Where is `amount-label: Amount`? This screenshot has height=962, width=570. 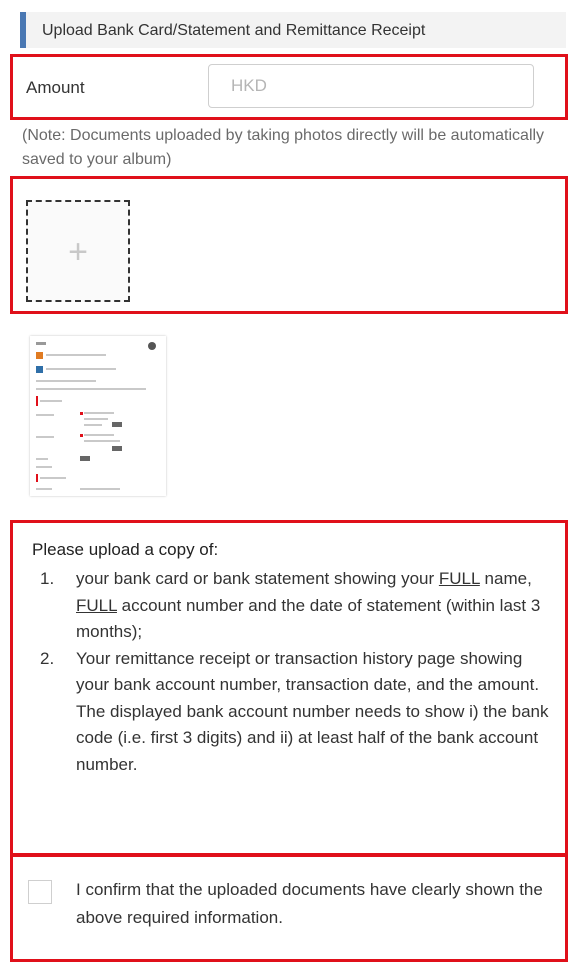
amount-label: Amount is located at coordinates (55, 87).